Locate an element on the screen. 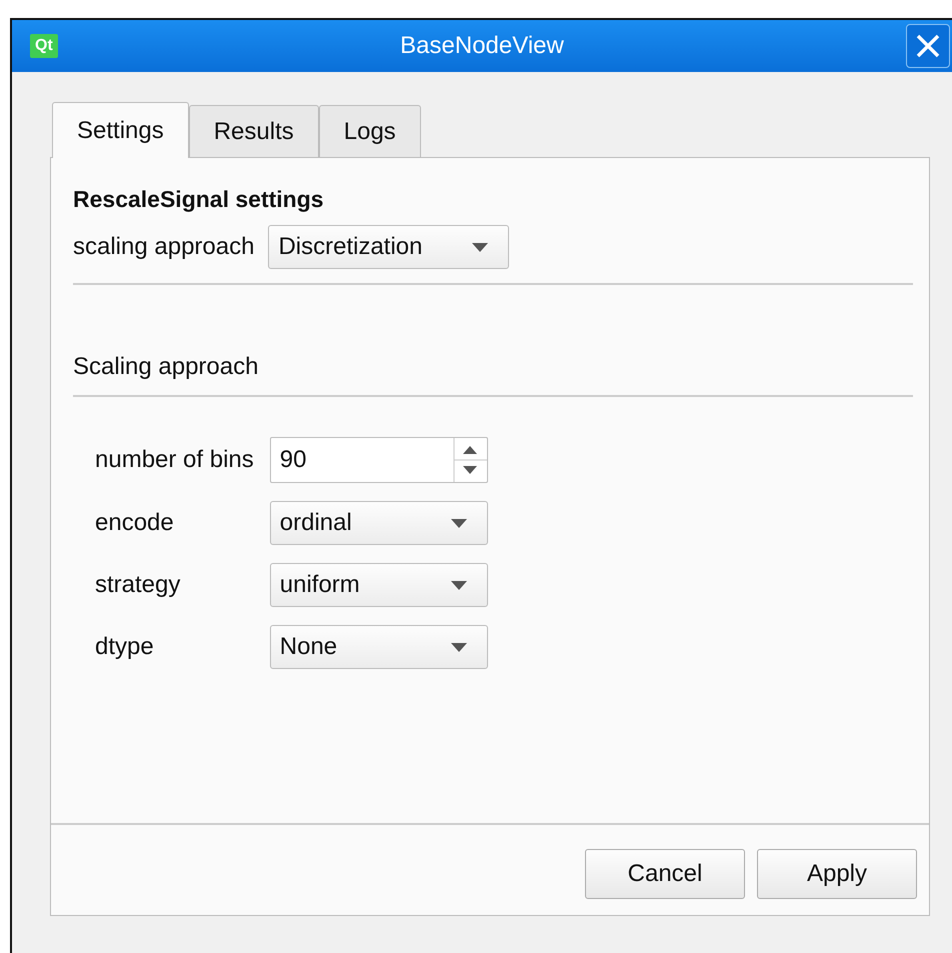  spin-arrows-icon is located at coordinates (469, 460).